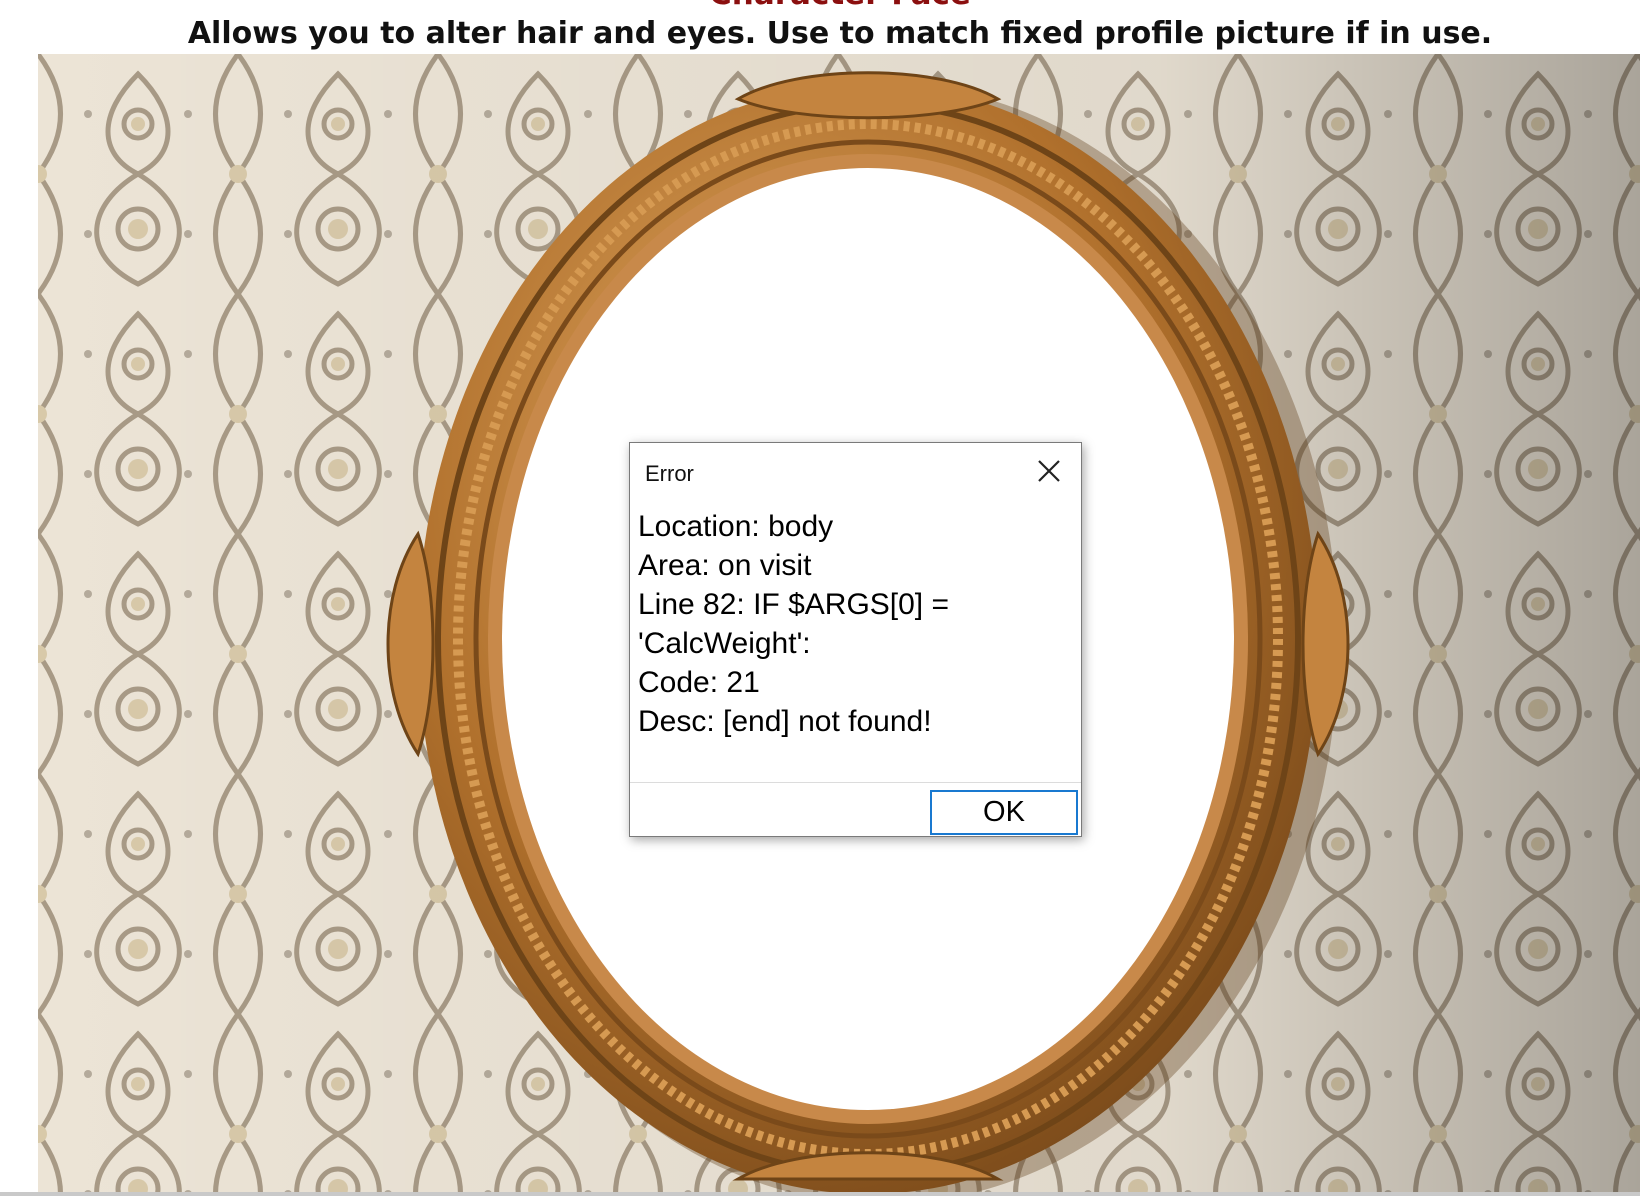 The width and height of the screenshot is (1640, 1196). What do you see at coordinates (724, 643) in the screenshot?
I see `error-line-statement-cont: 'CalcWeight':` at bounding box center [724, 643].